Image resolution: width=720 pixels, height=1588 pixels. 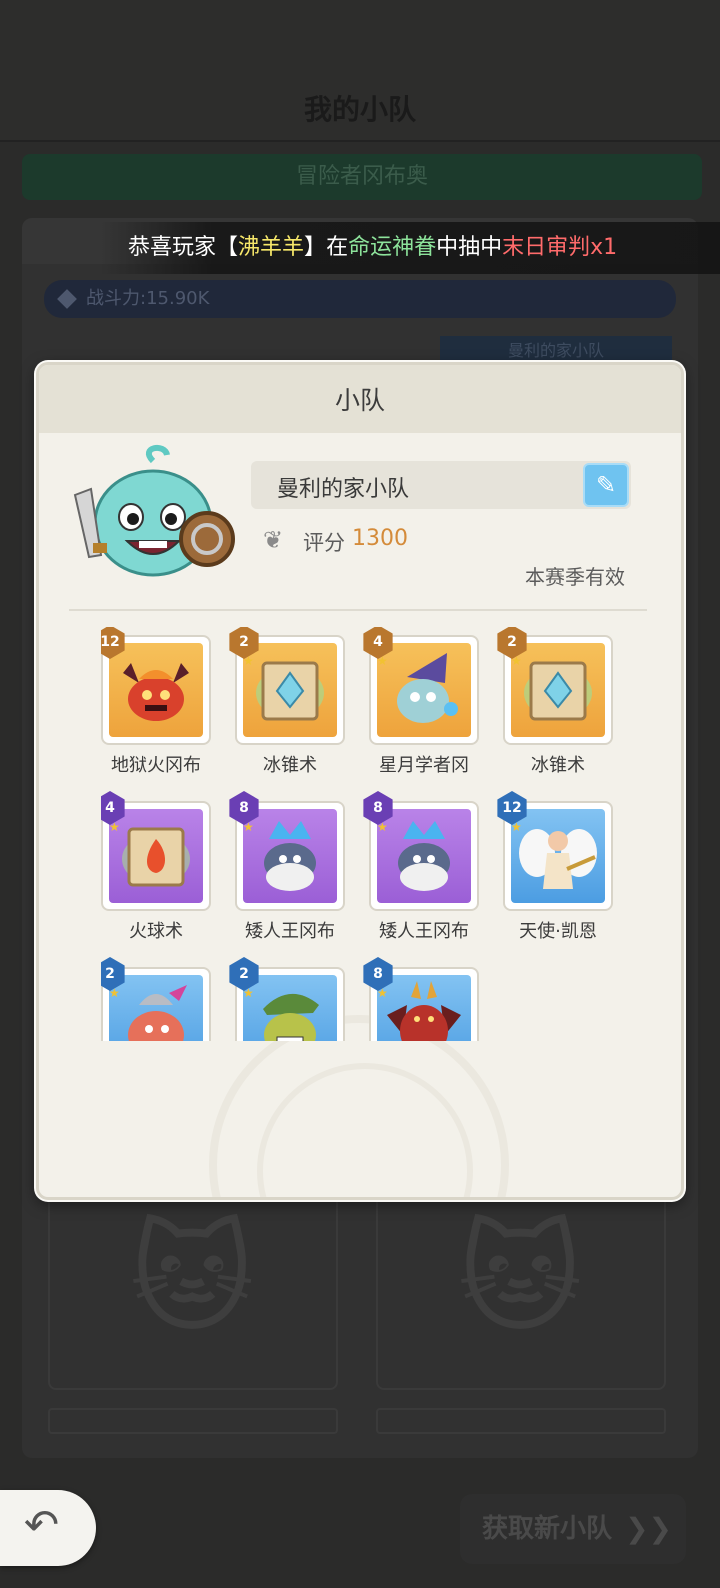 I want to click on back-arrow-icon: ↶, so click(x=42, y=1524).